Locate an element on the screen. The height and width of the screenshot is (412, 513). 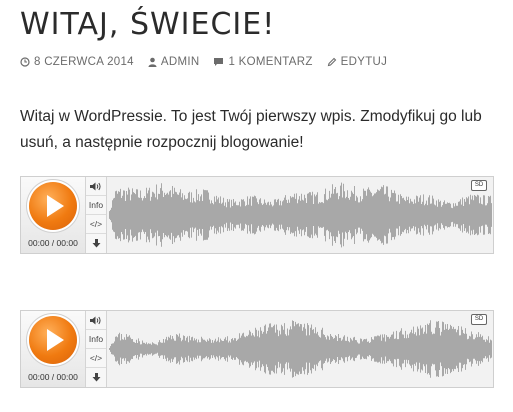
post-comments-label: 1 KOMENTARZ is located at coordinates (270, 62).